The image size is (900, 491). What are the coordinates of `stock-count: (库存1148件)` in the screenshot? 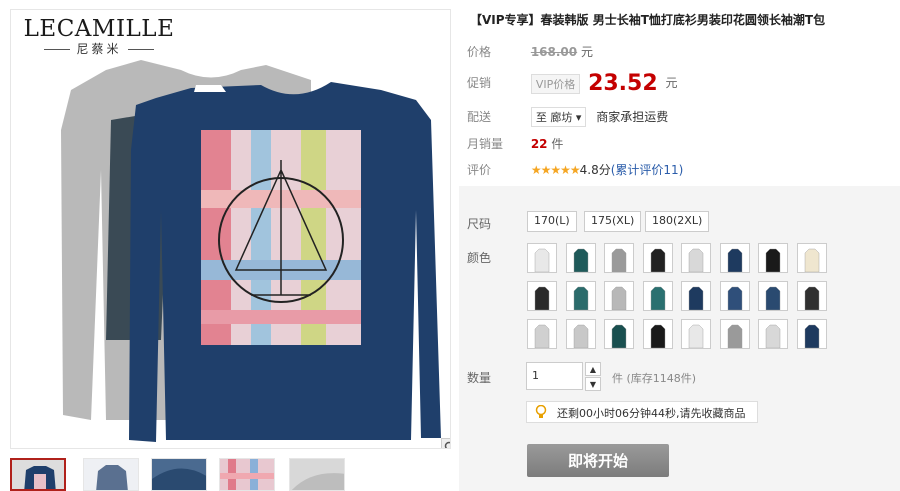 It's located at (661, 378).